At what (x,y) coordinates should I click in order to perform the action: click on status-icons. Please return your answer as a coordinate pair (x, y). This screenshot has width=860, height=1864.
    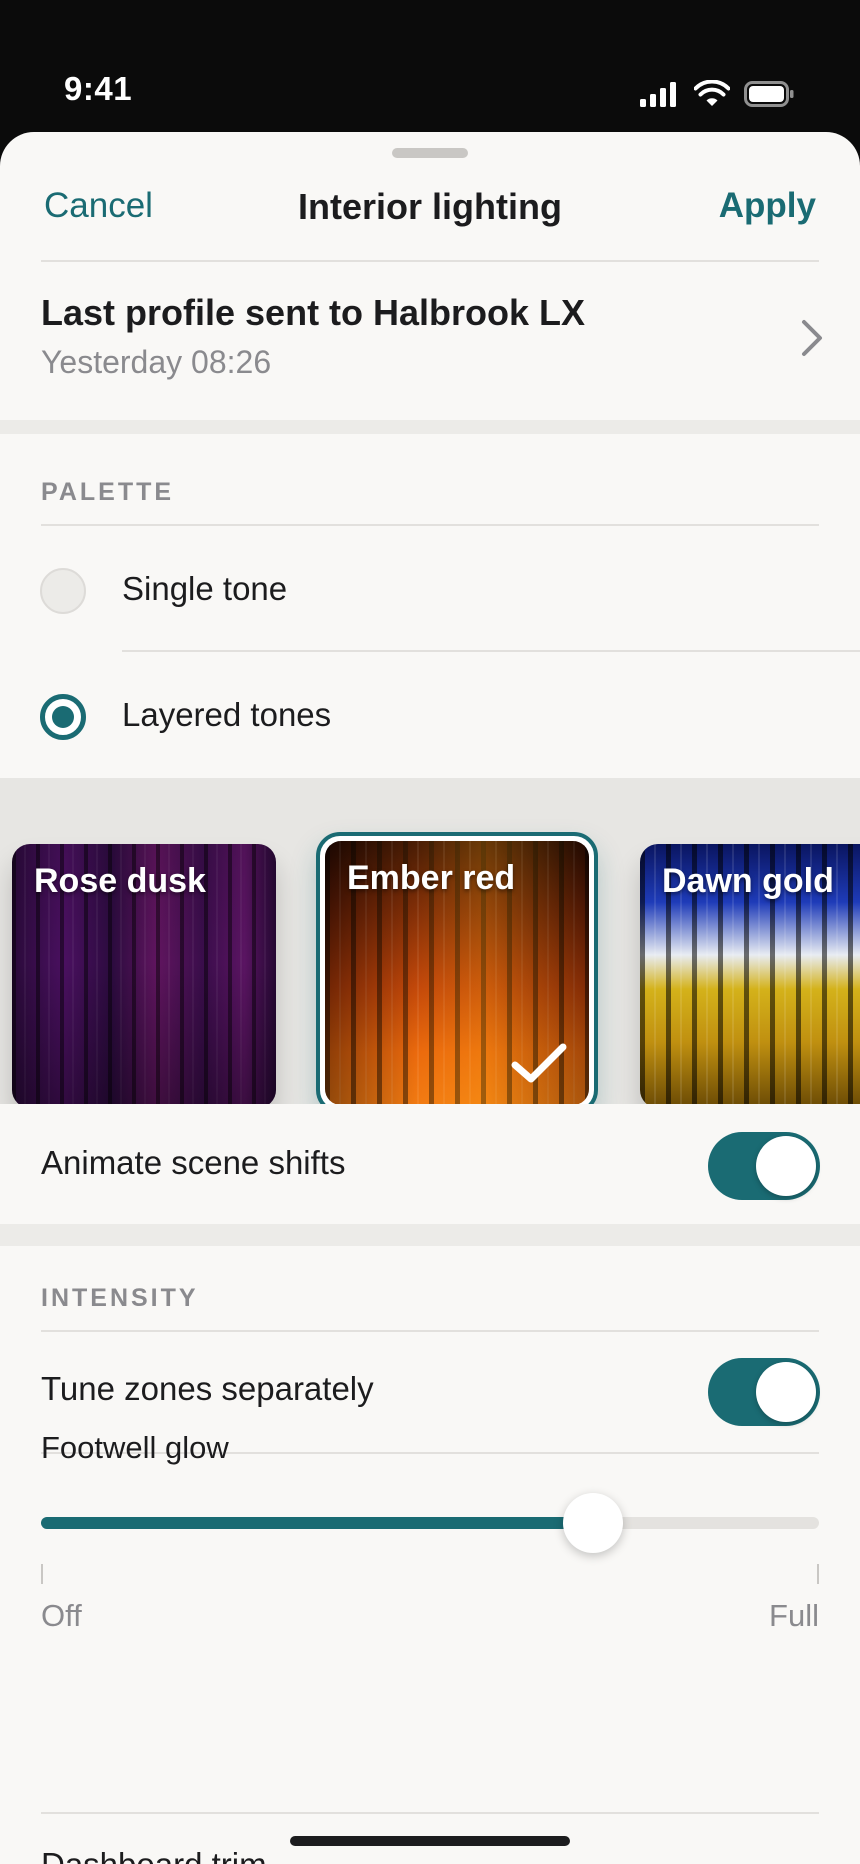
    Looking at the image, I should click on (717, 94).